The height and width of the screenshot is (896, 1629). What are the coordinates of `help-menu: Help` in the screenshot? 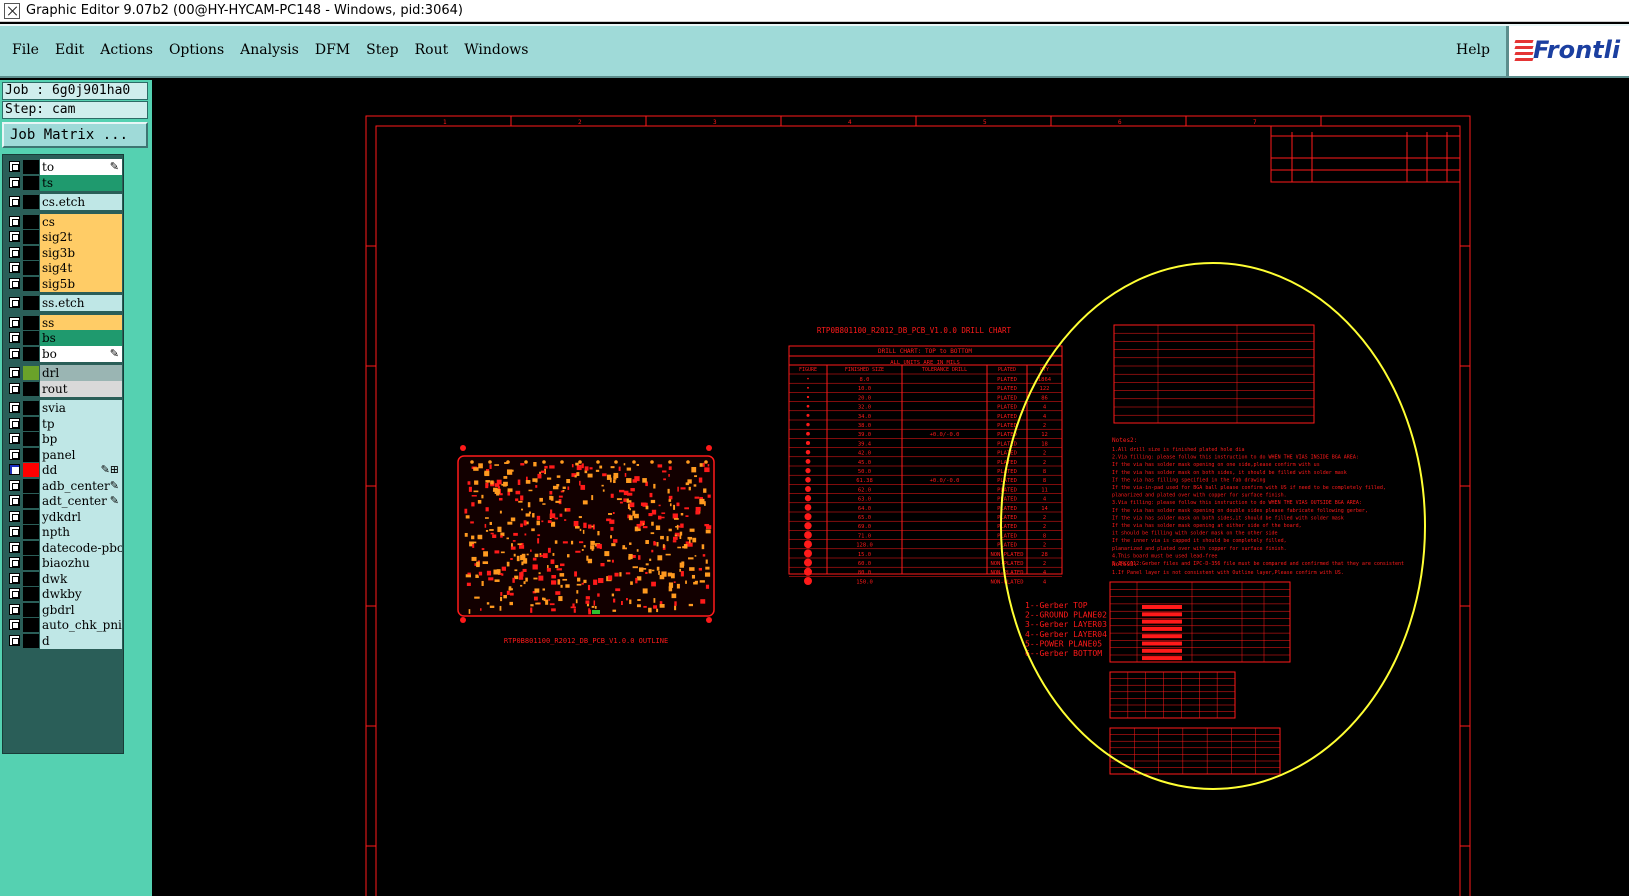 It's located at (1473, 50).